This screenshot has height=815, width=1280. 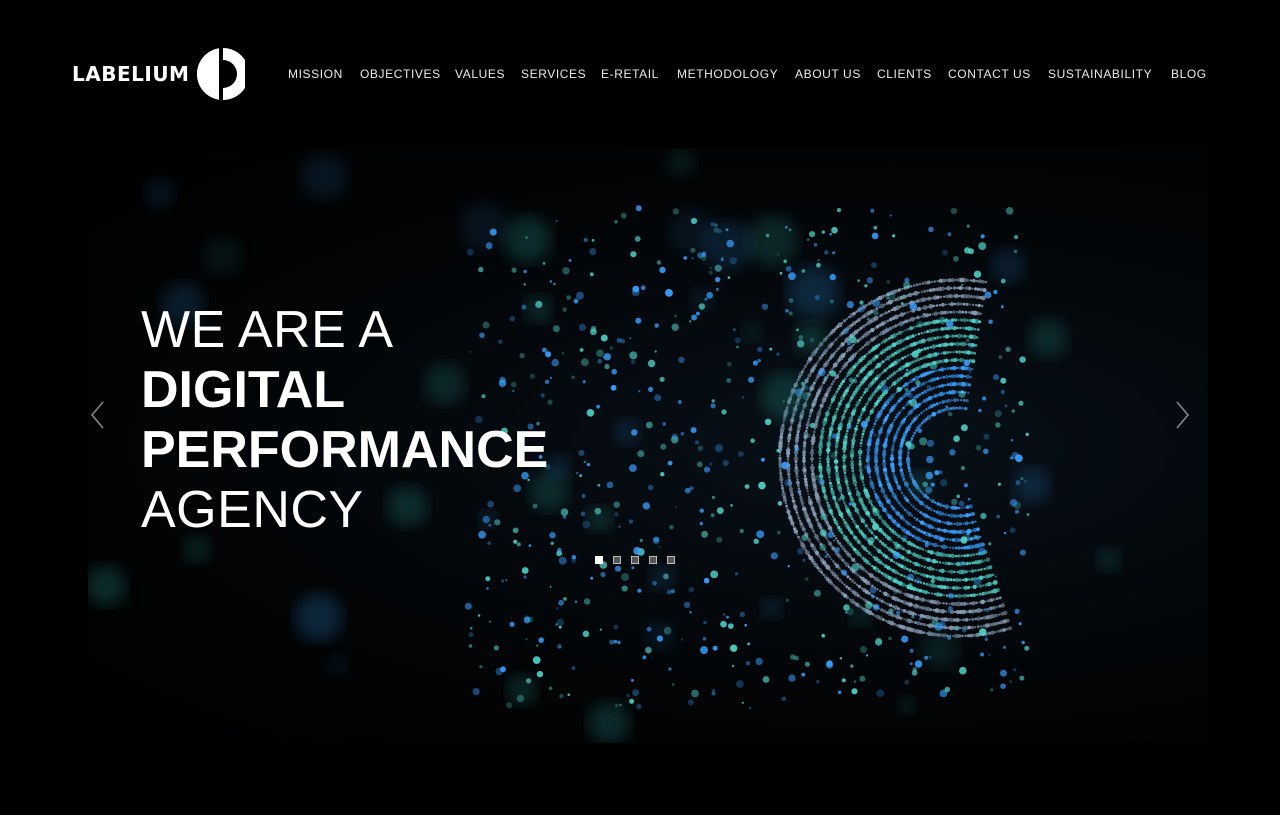 What do you see at coordinates (243, 390) in the screenshot?
I see `headline-line-2: DIGITAL` at bounding box center [243, 390].